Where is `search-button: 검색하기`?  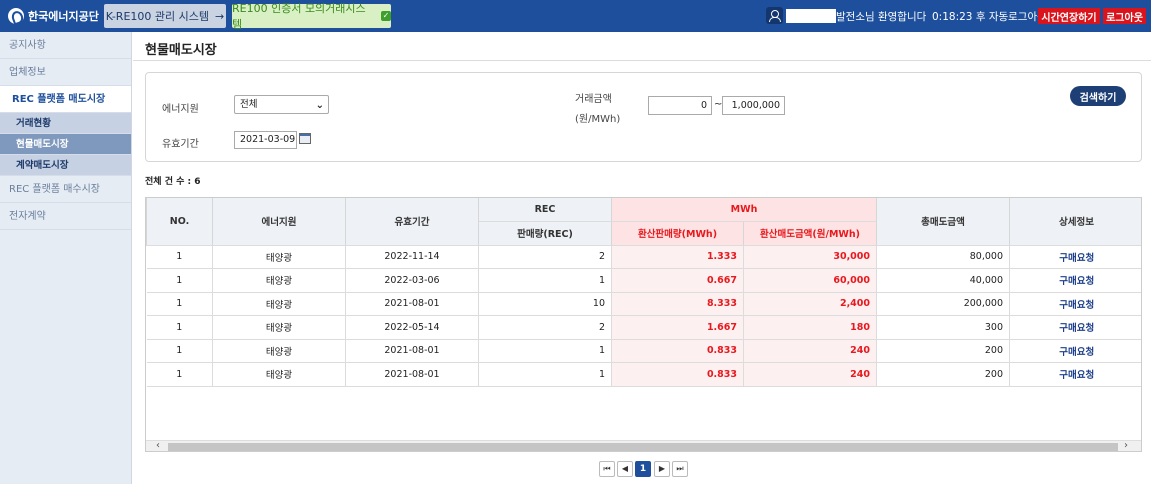 search-button: 검색하기 is located at coordinates (1098, 96).